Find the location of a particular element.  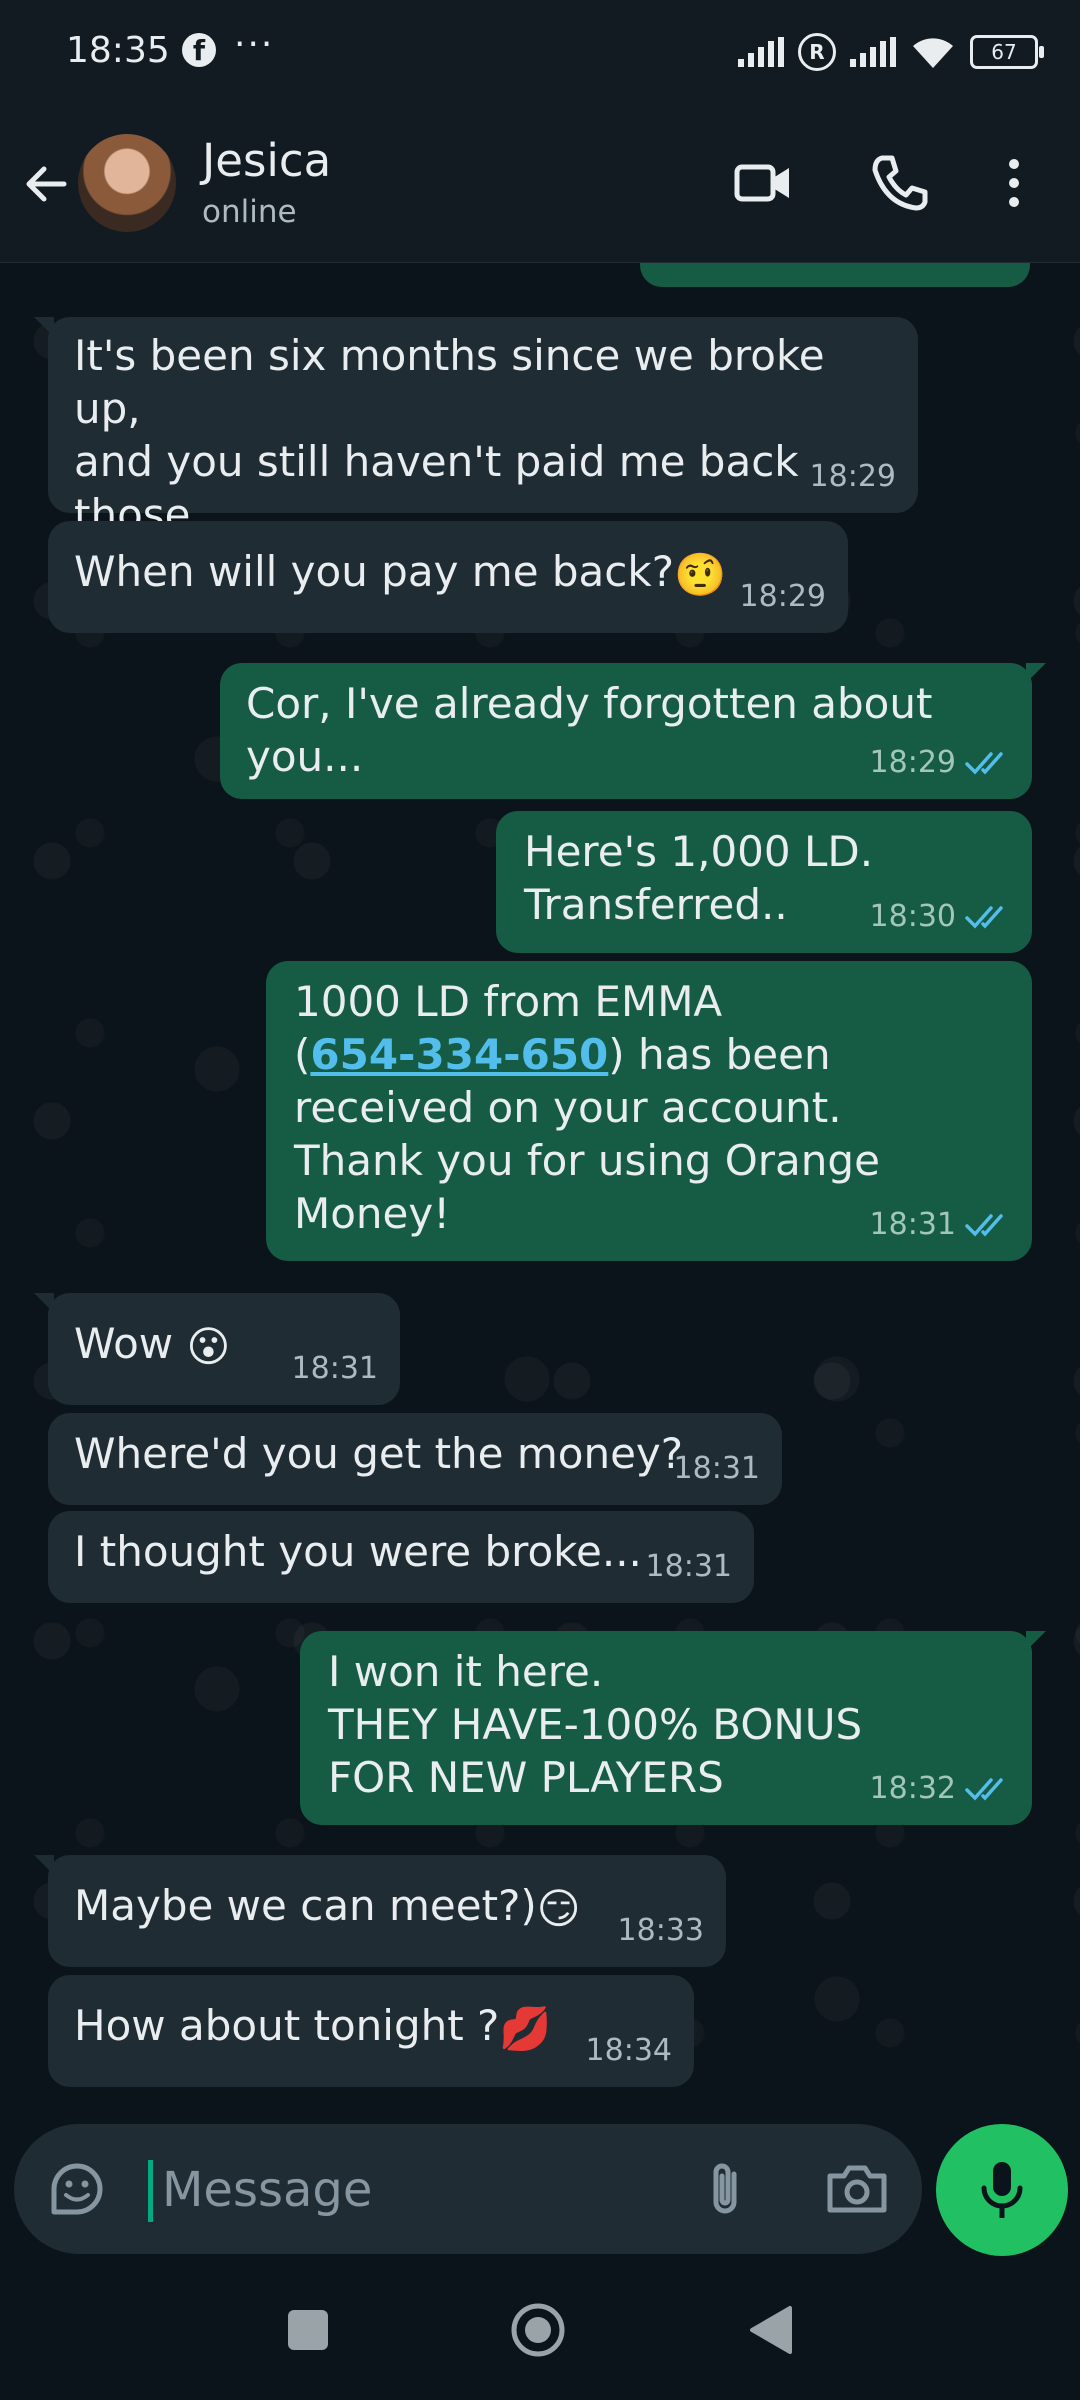

message-bubble-incoming: Where'd you get the money? 18:31 is located at coordinates (415, 1459).